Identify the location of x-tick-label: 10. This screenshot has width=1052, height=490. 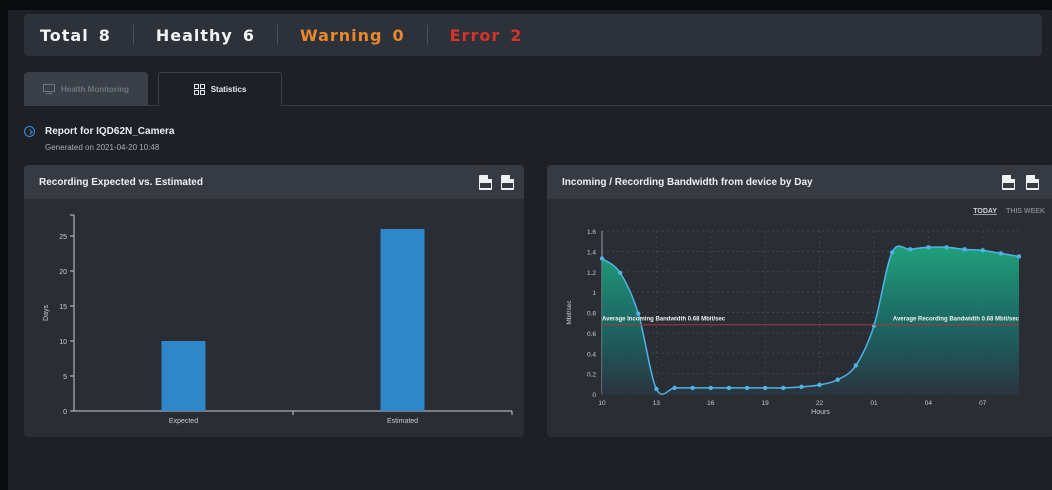
(602, 403).